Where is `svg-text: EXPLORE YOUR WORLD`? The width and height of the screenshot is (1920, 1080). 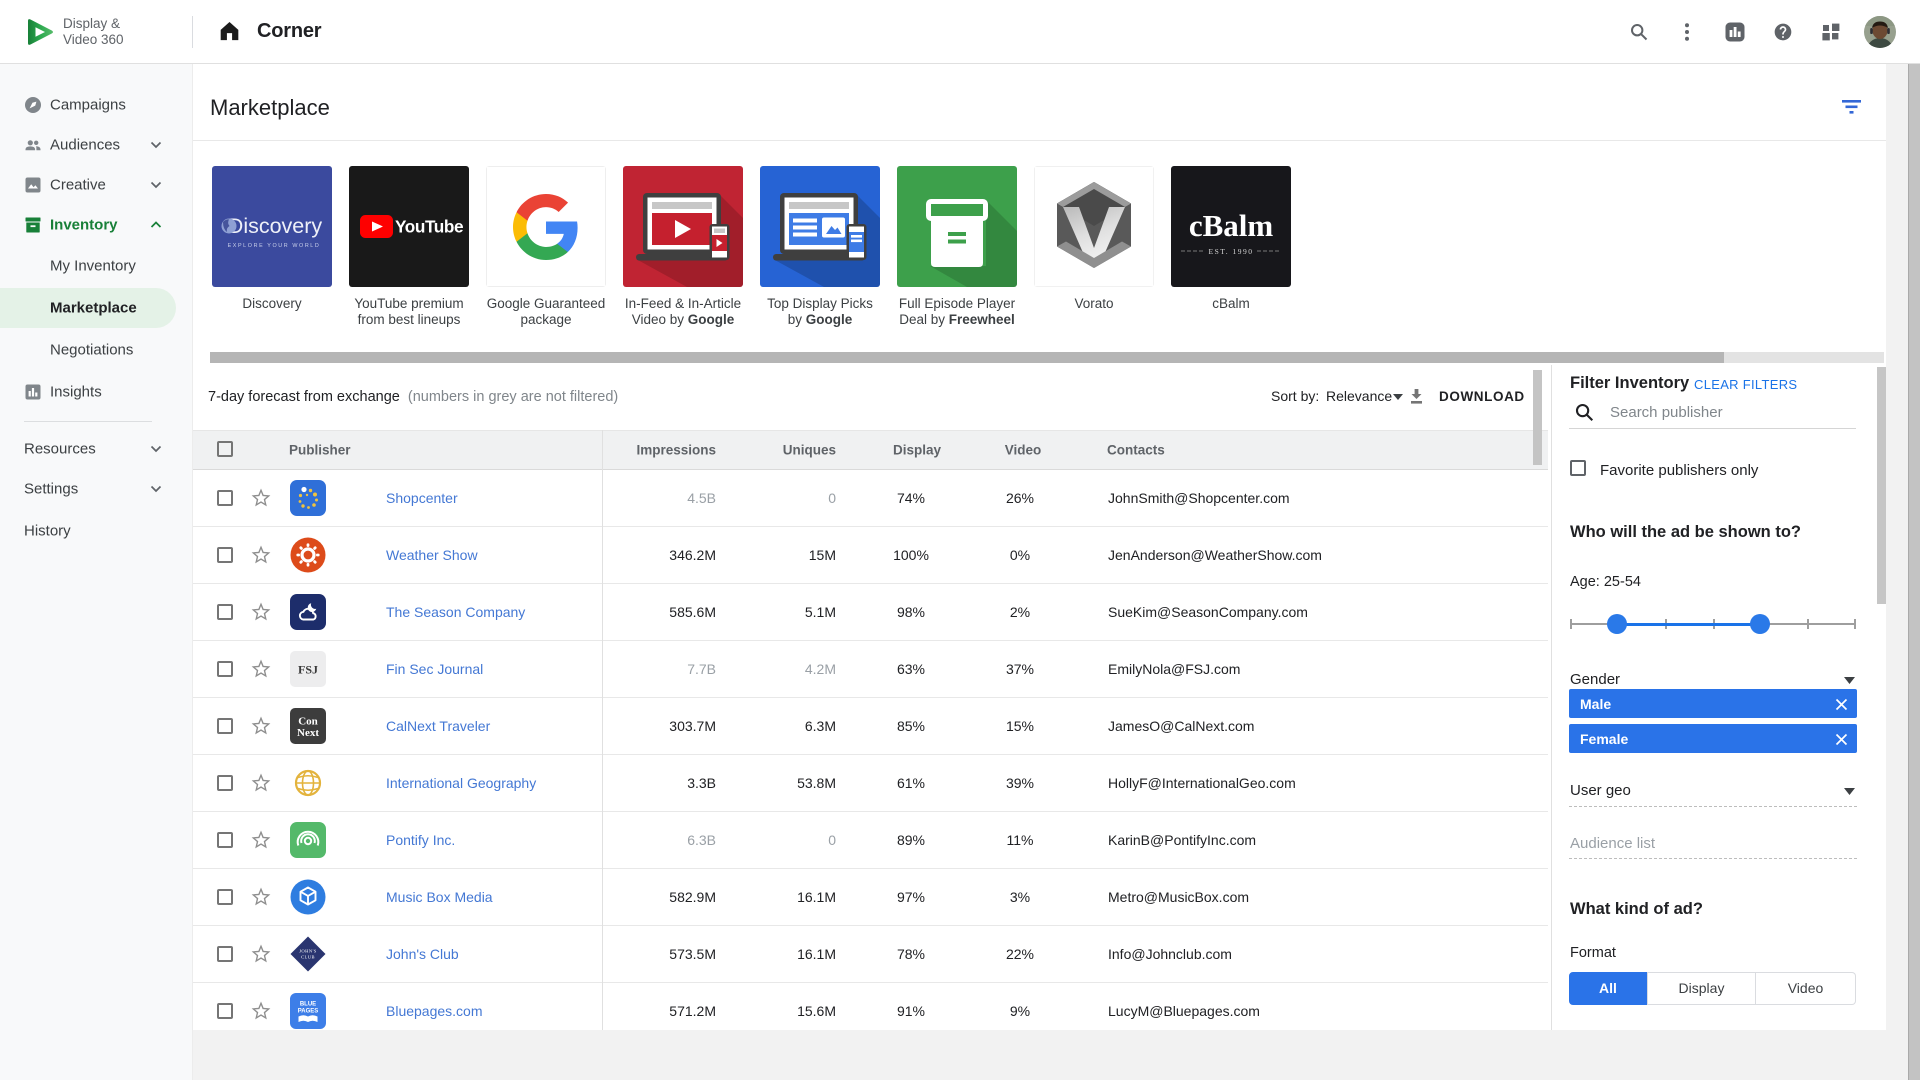 svg-text: EXPLORE YOUR WORLD is located at coordinates (274, 246).